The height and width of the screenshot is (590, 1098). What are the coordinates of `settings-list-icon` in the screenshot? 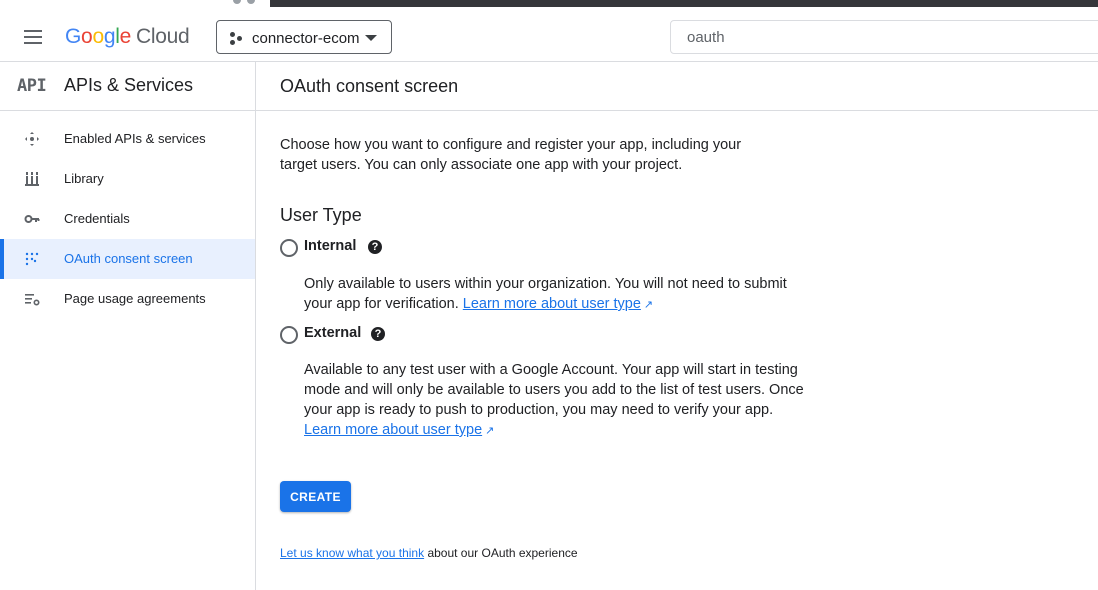 It's located at (32, 299).